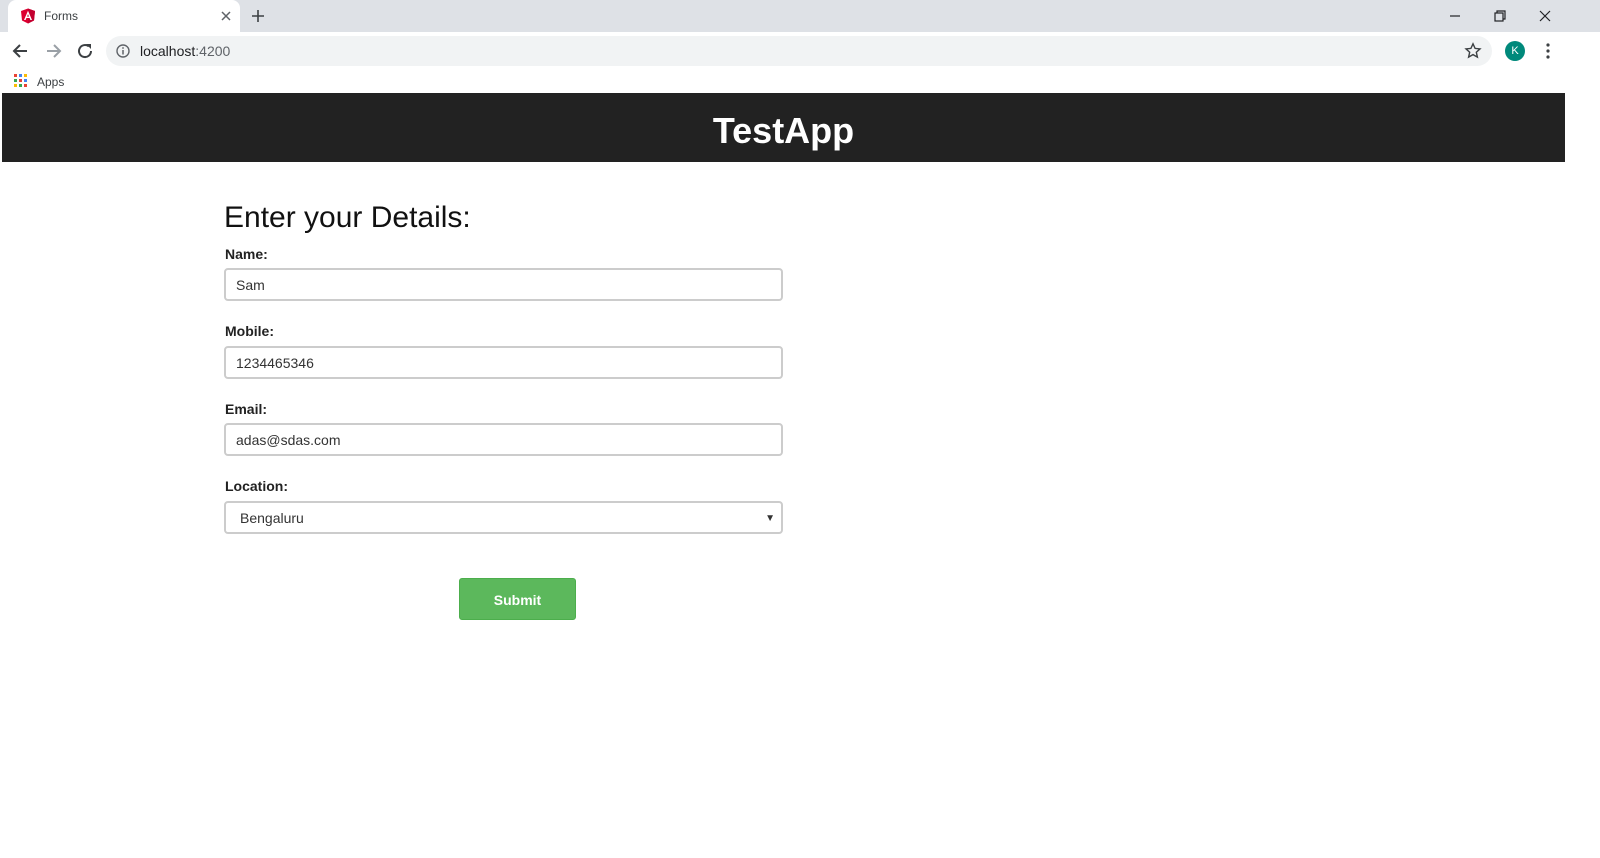 Image resolution: width=1600 pixels, height=858 pixels. Describe the element at coordinates (258, 16) in the screenshot. I see `new-tab-icon` at that location.